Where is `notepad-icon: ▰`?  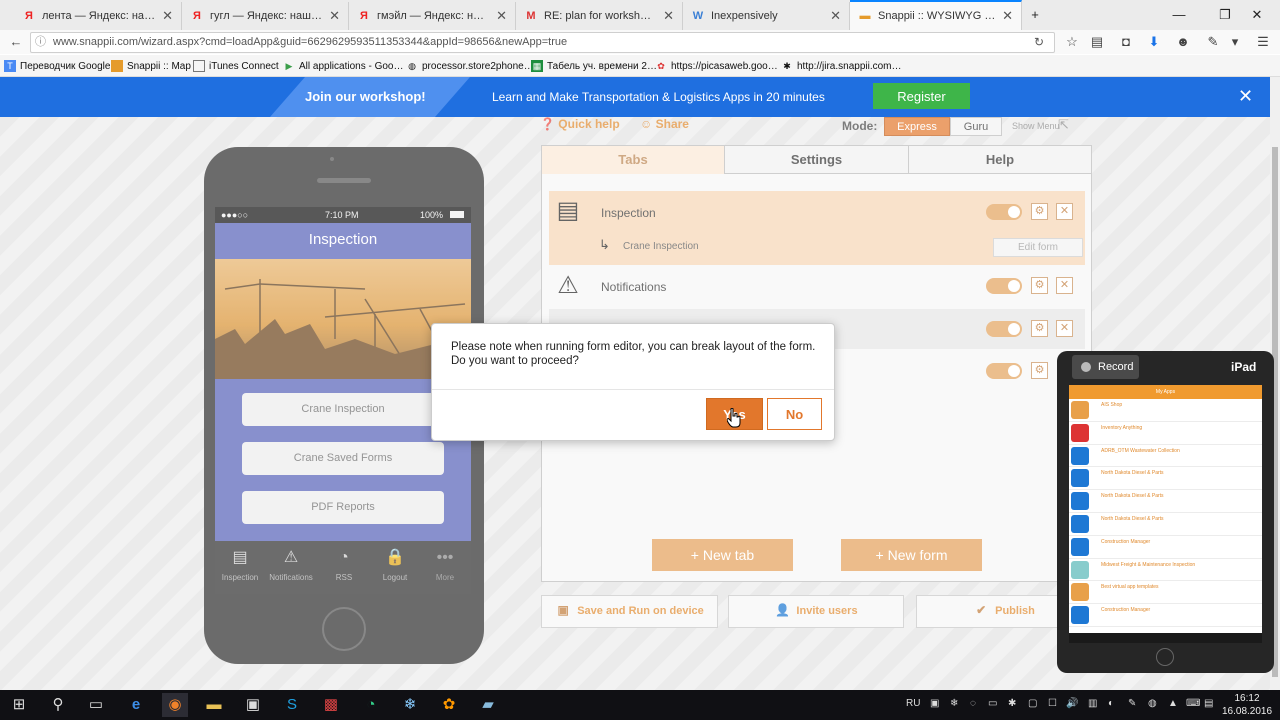 notepad-icon: ▰ is located at coordinates (488, 705).